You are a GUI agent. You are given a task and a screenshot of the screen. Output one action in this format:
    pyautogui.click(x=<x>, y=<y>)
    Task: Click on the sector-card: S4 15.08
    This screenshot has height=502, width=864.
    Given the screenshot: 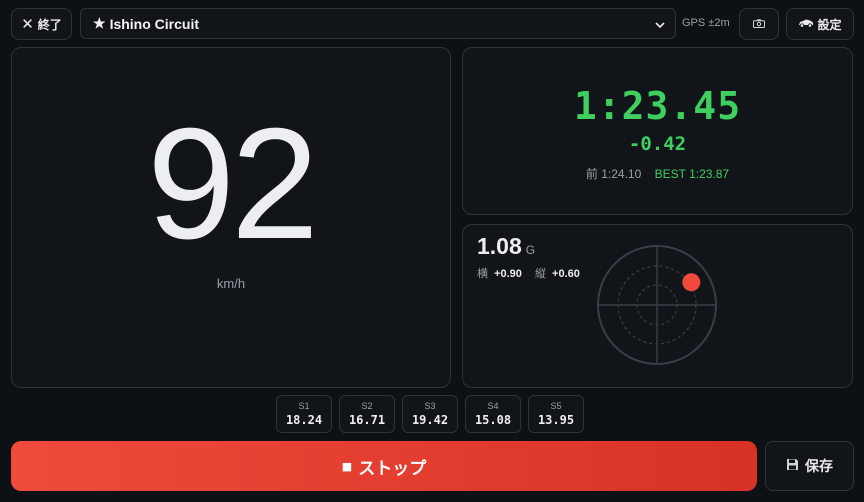 What is the action you would take?
    pyautogui.click(x=493, y=414)
    